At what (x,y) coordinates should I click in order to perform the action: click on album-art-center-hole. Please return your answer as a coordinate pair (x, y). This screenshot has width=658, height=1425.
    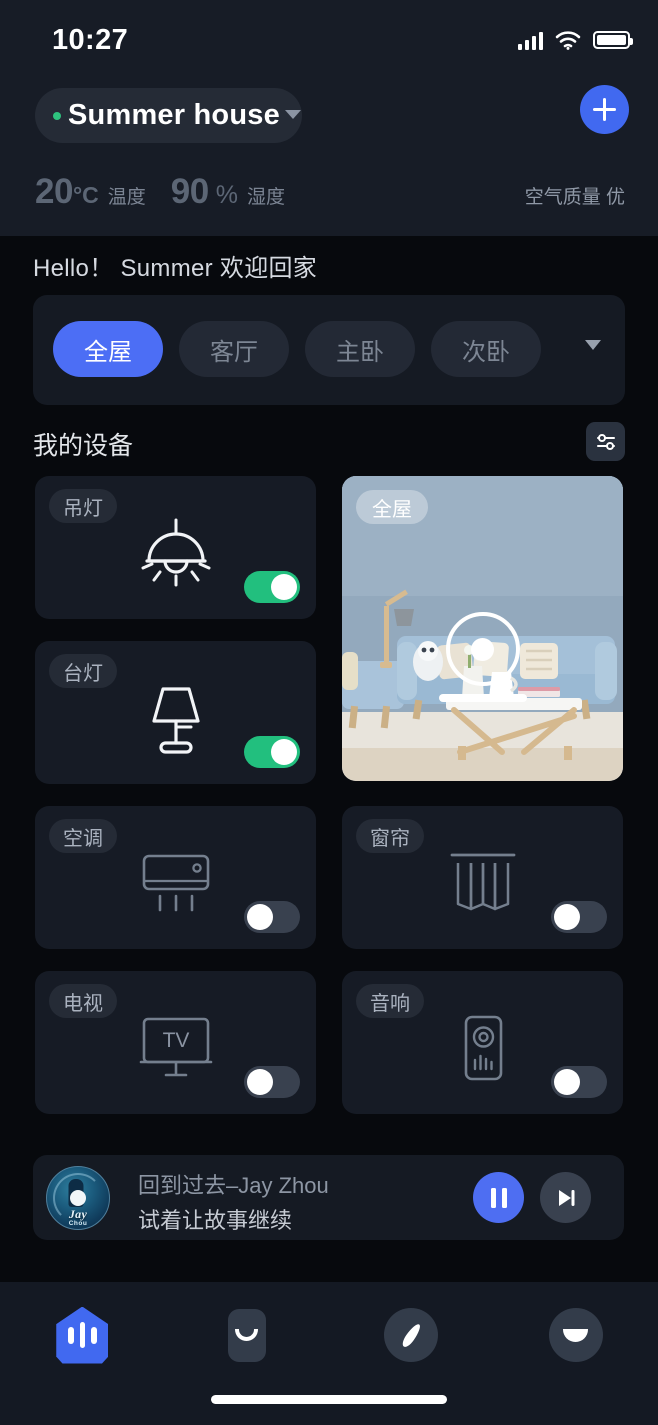
    Looking at the image, I should click on (78, 1198).